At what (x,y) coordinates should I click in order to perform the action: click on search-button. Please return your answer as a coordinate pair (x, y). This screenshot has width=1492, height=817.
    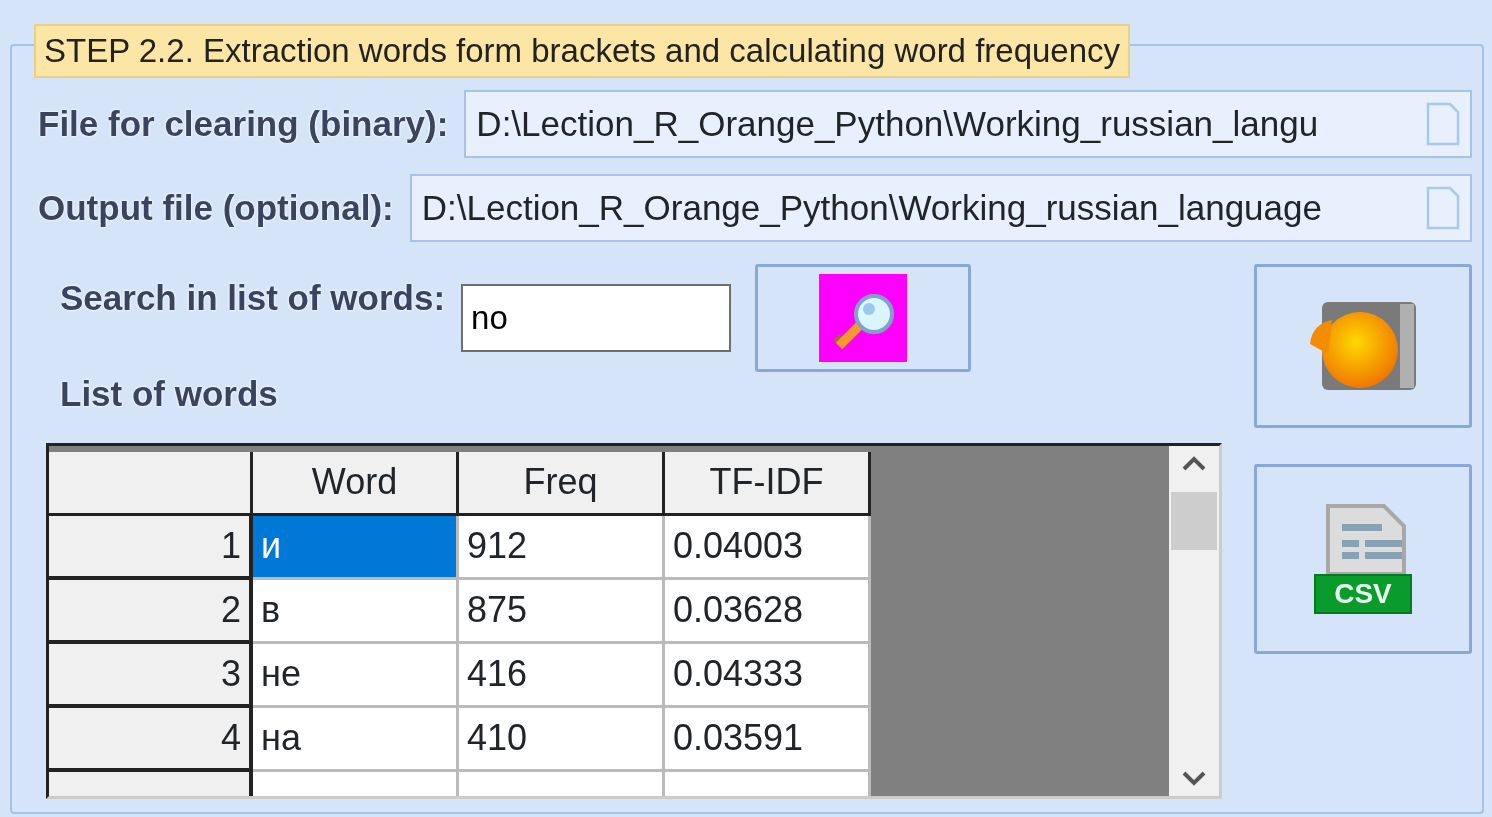
    Looking at the image, I should click on (863, 318).